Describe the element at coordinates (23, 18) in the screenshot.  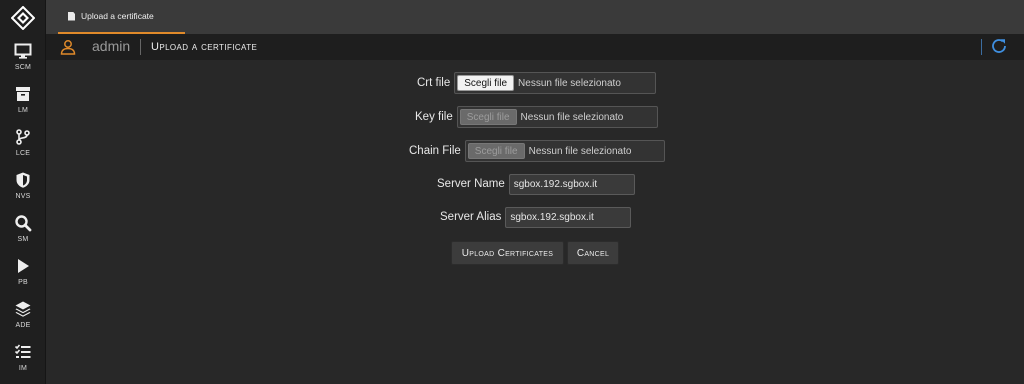
I see `app-logo-icon` at that location.